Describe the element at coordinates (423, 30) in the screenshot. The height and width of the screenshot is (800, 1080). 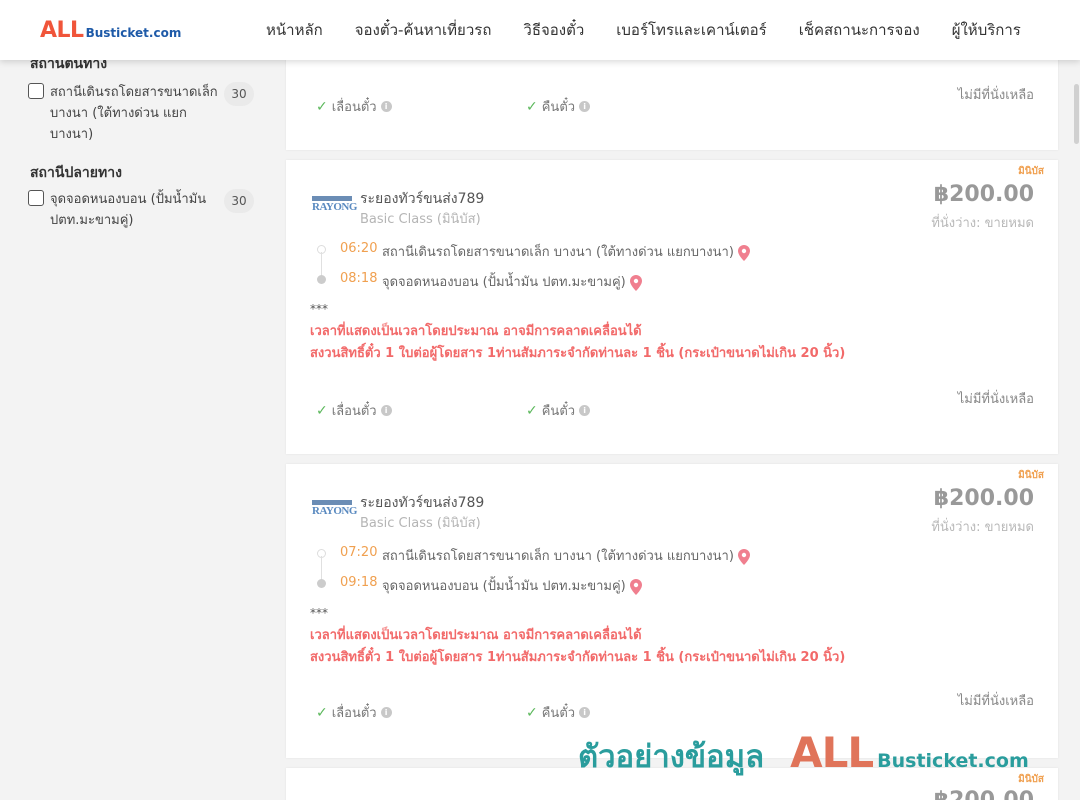
I see `nav-book-search: จองตั๋ว-ค้นหาเที่ยวรถ` at that location.